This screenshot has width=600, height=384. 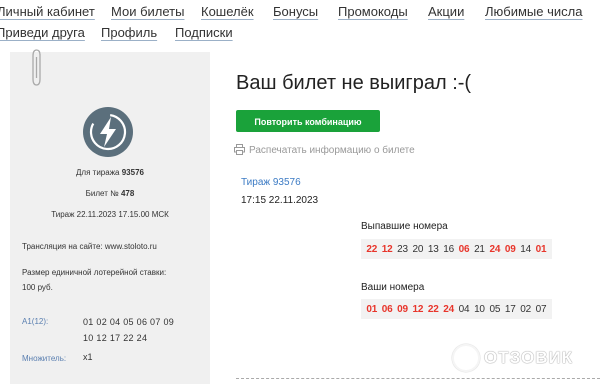 What do you see at coordinates (418, 249) in the screenshot?
I see `lottery-number: 20` at bounding box center [418, 249].